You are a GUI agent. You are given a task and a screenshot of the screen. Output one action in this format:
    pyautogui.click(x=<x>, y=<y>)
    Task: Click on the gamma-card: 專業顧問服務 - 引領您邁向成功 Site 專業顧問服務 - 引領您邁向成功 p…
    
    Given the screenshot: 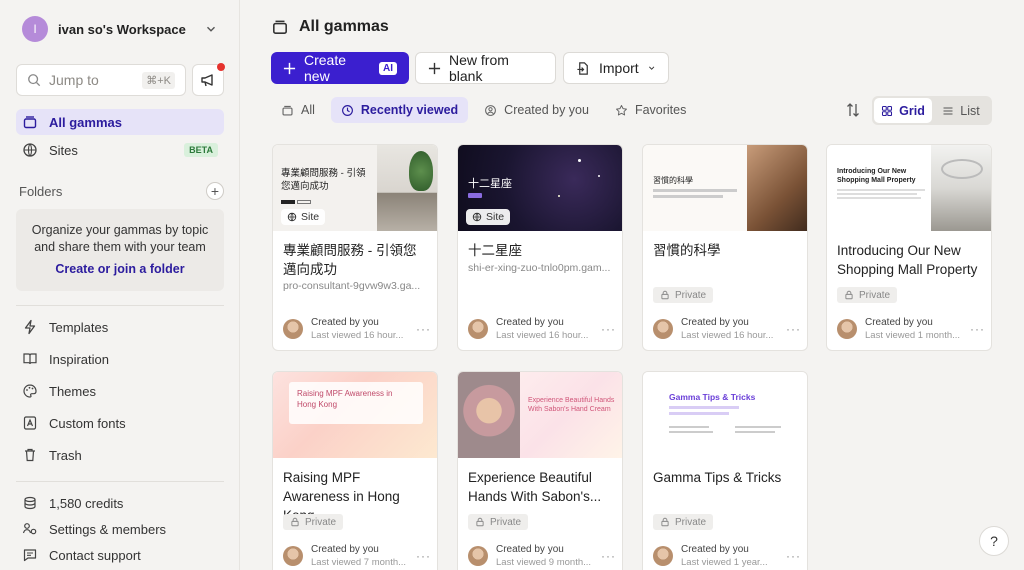 What is the action you would take?
    pyautogui.click(x=355, y=247)
    